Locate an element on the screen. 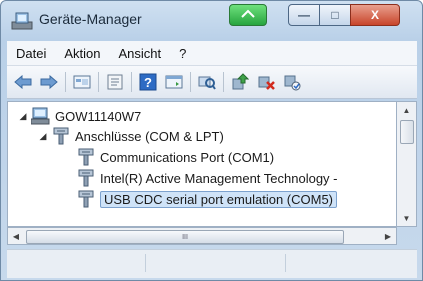 The width and height of the screenshot is (423, 281). uninstall-icon is located at coordinates (266, 82).